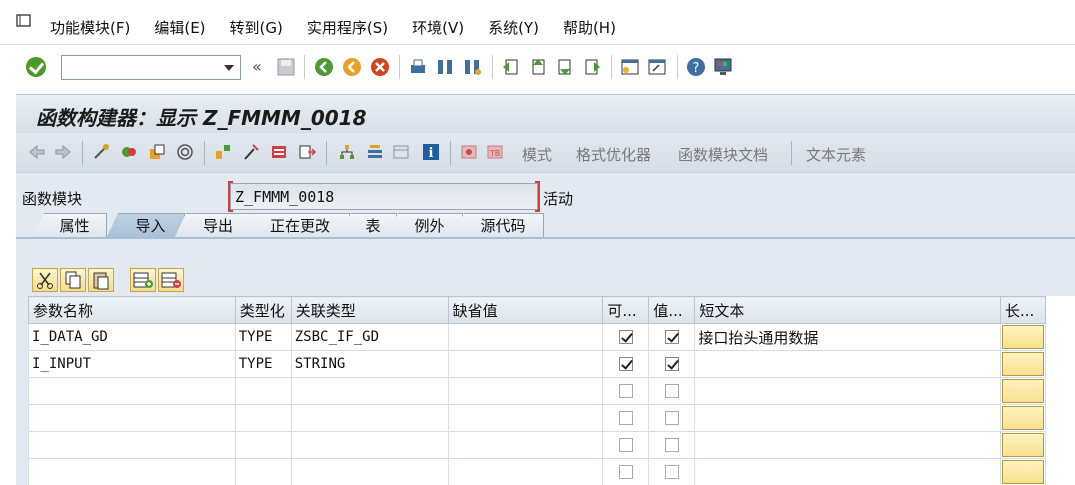  I want to click on exit-icon, so click(352, 67).